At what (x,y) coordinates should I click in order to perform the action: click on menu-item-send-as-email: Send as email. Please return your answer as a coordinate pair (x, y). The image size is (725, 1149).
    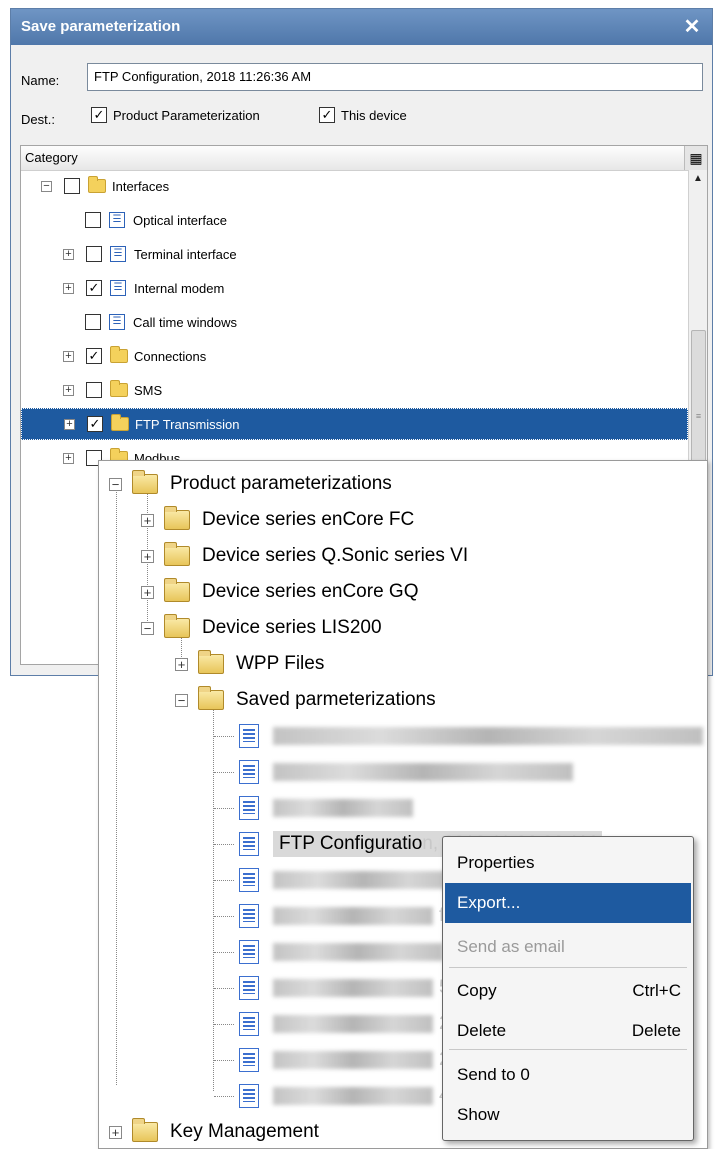
    Looking at the image, I should click on (568, 947).